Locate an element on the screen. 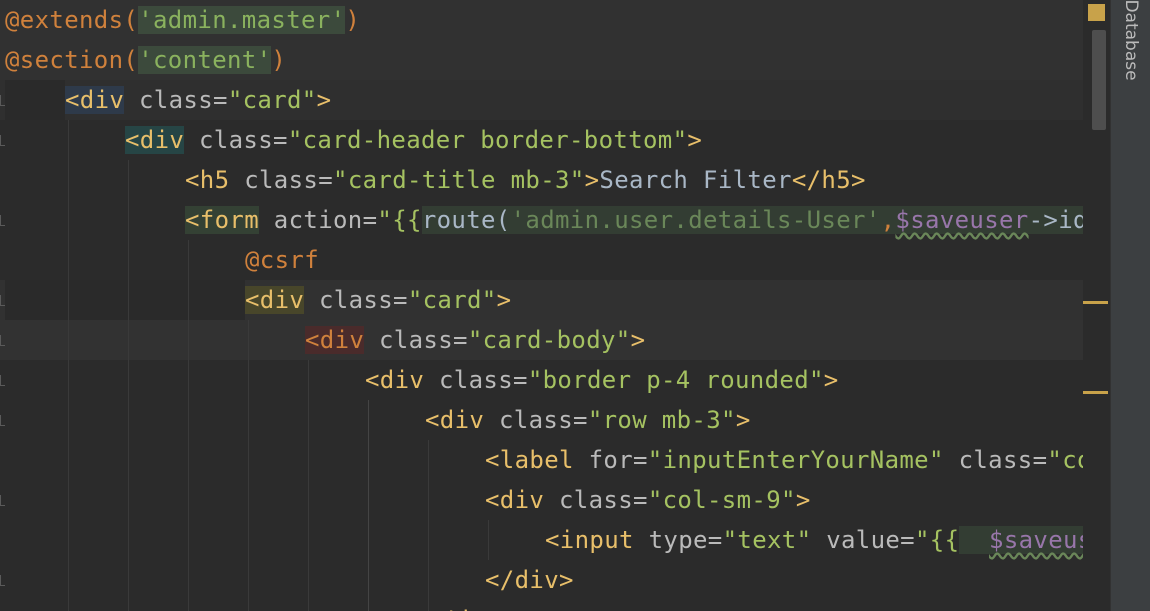 The image size is (1150, 611). code-token: </d is located at coordinates (447, 608).